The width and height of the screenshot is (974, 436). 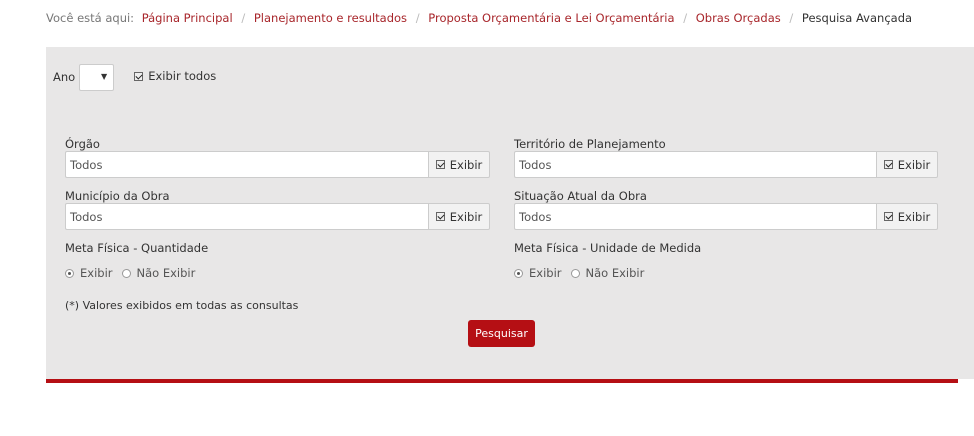 I want to click on meta-unidade-exibir-radio: Exibir, so click(x=538, y=273).